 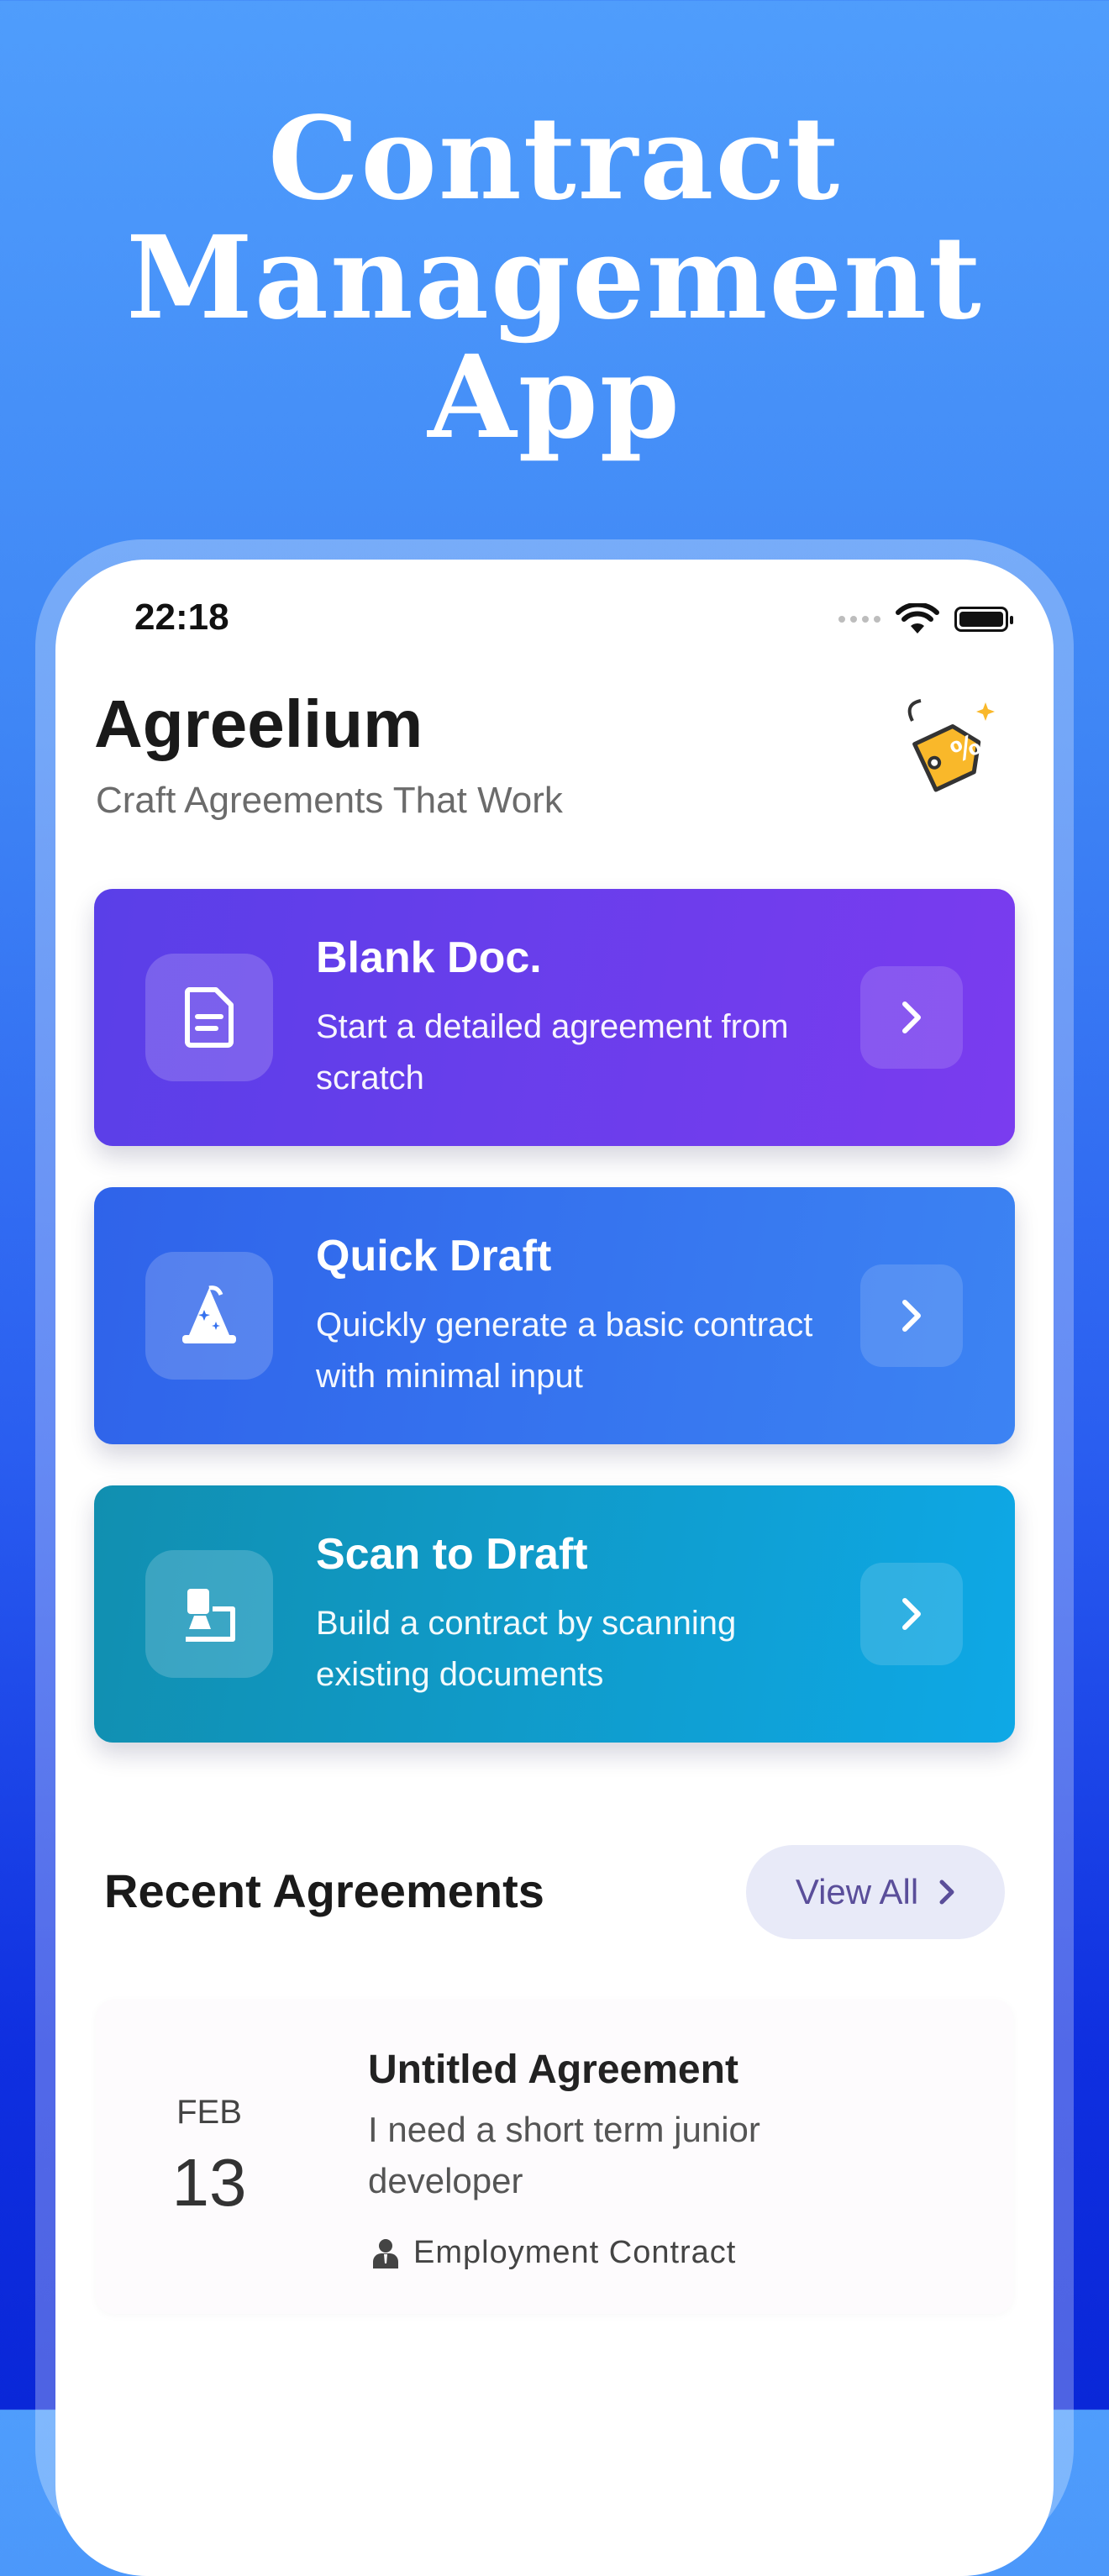 What do you see at coordinates (434, 1256) in the screenshot?
I see `card-title: Quick Draft` at bounding box center [434, 1256].